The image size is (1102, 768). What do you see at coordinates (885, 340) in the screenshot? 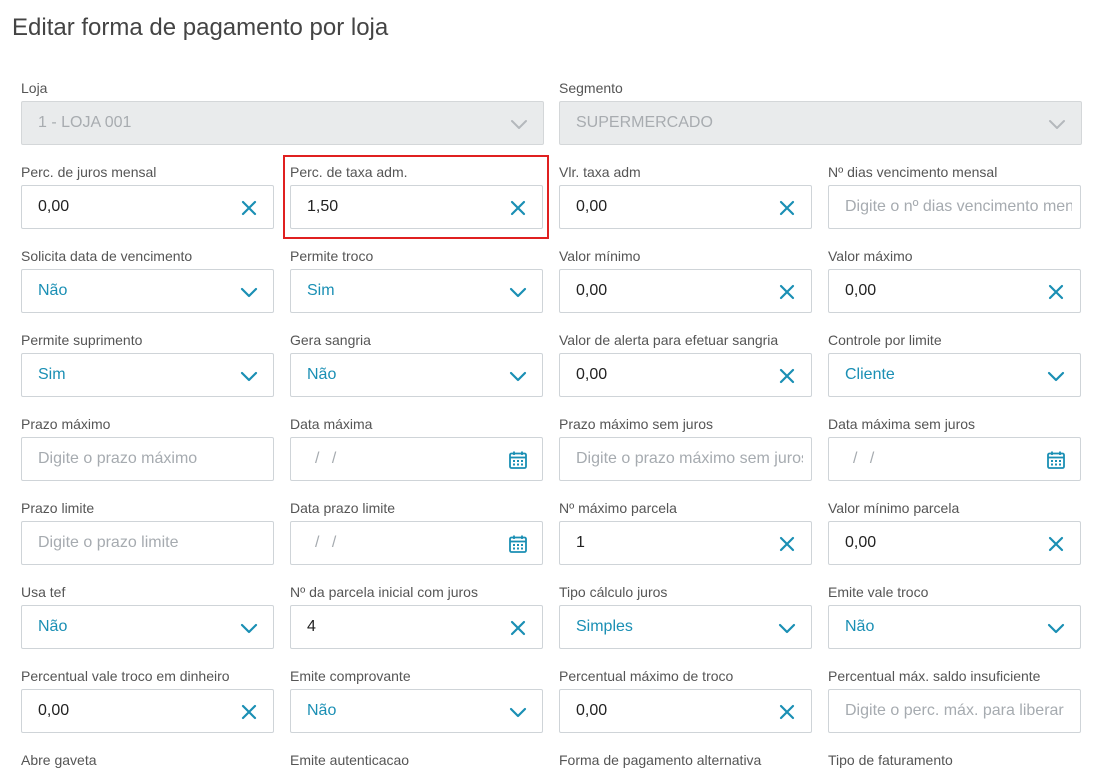
I see `controle-por-limite-label: Controle por limite` at bounding box center [885, 340].